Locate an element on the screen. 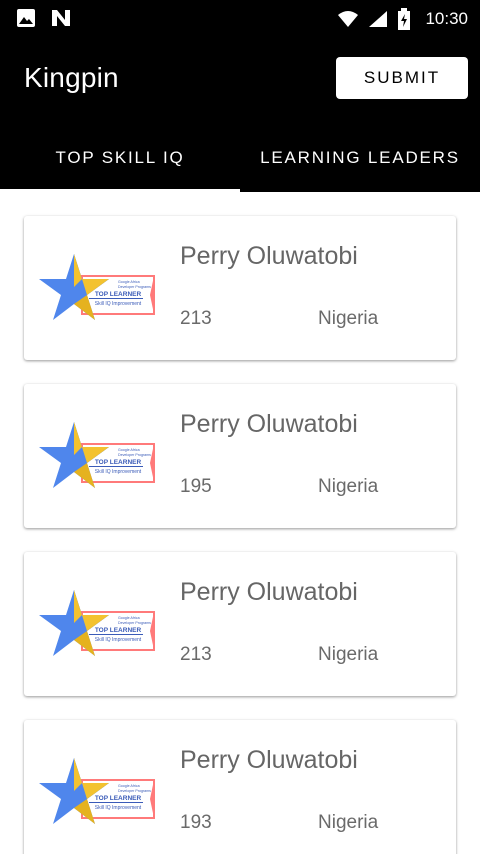 The image size is (480, 854). tab-learning-leaders: LEARNING LEADERS is located at coordinates (360, 158).